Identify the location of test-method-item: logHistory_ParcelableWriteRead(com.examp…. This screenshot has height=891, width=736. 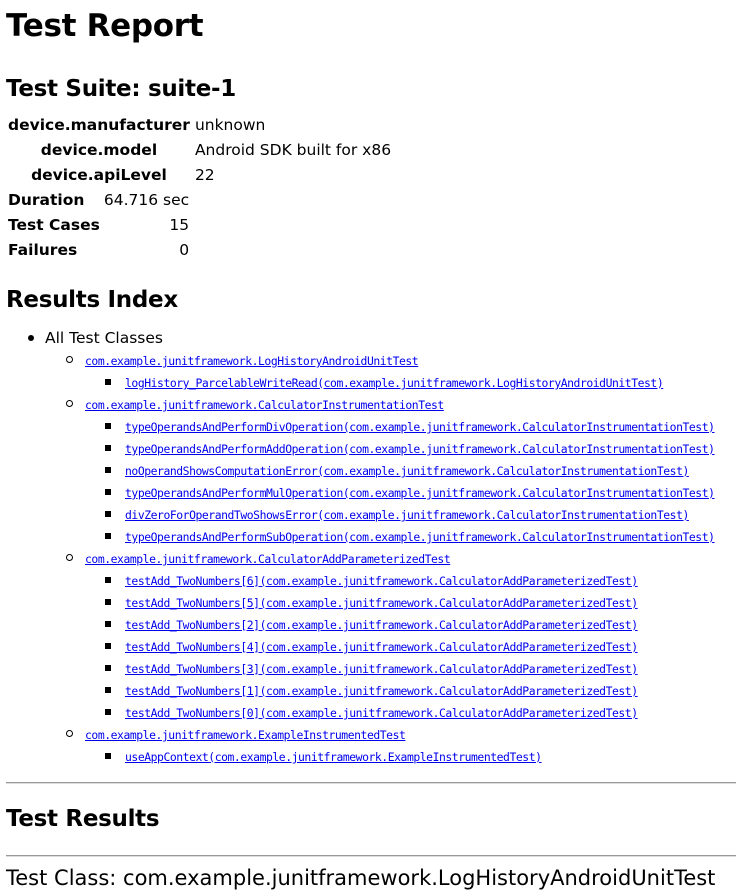
(420, 383).